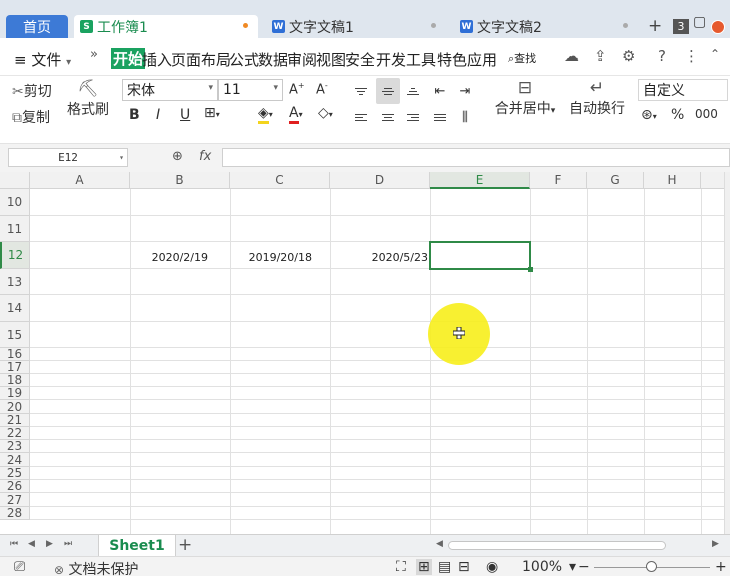 The image size is (730, 576). What do you see at coordinates (170, 90) in the screenshot?
I see `font-name-select: 宋体 ▾` at bounding box center [170, 90].